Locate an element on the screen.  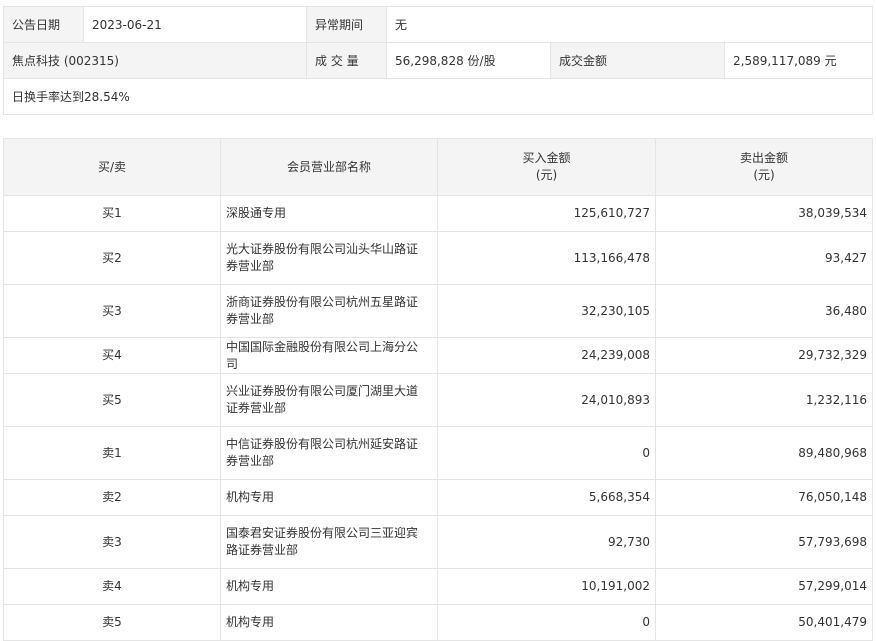
row-sell: 36,480 is located at coordinates (764, 311).